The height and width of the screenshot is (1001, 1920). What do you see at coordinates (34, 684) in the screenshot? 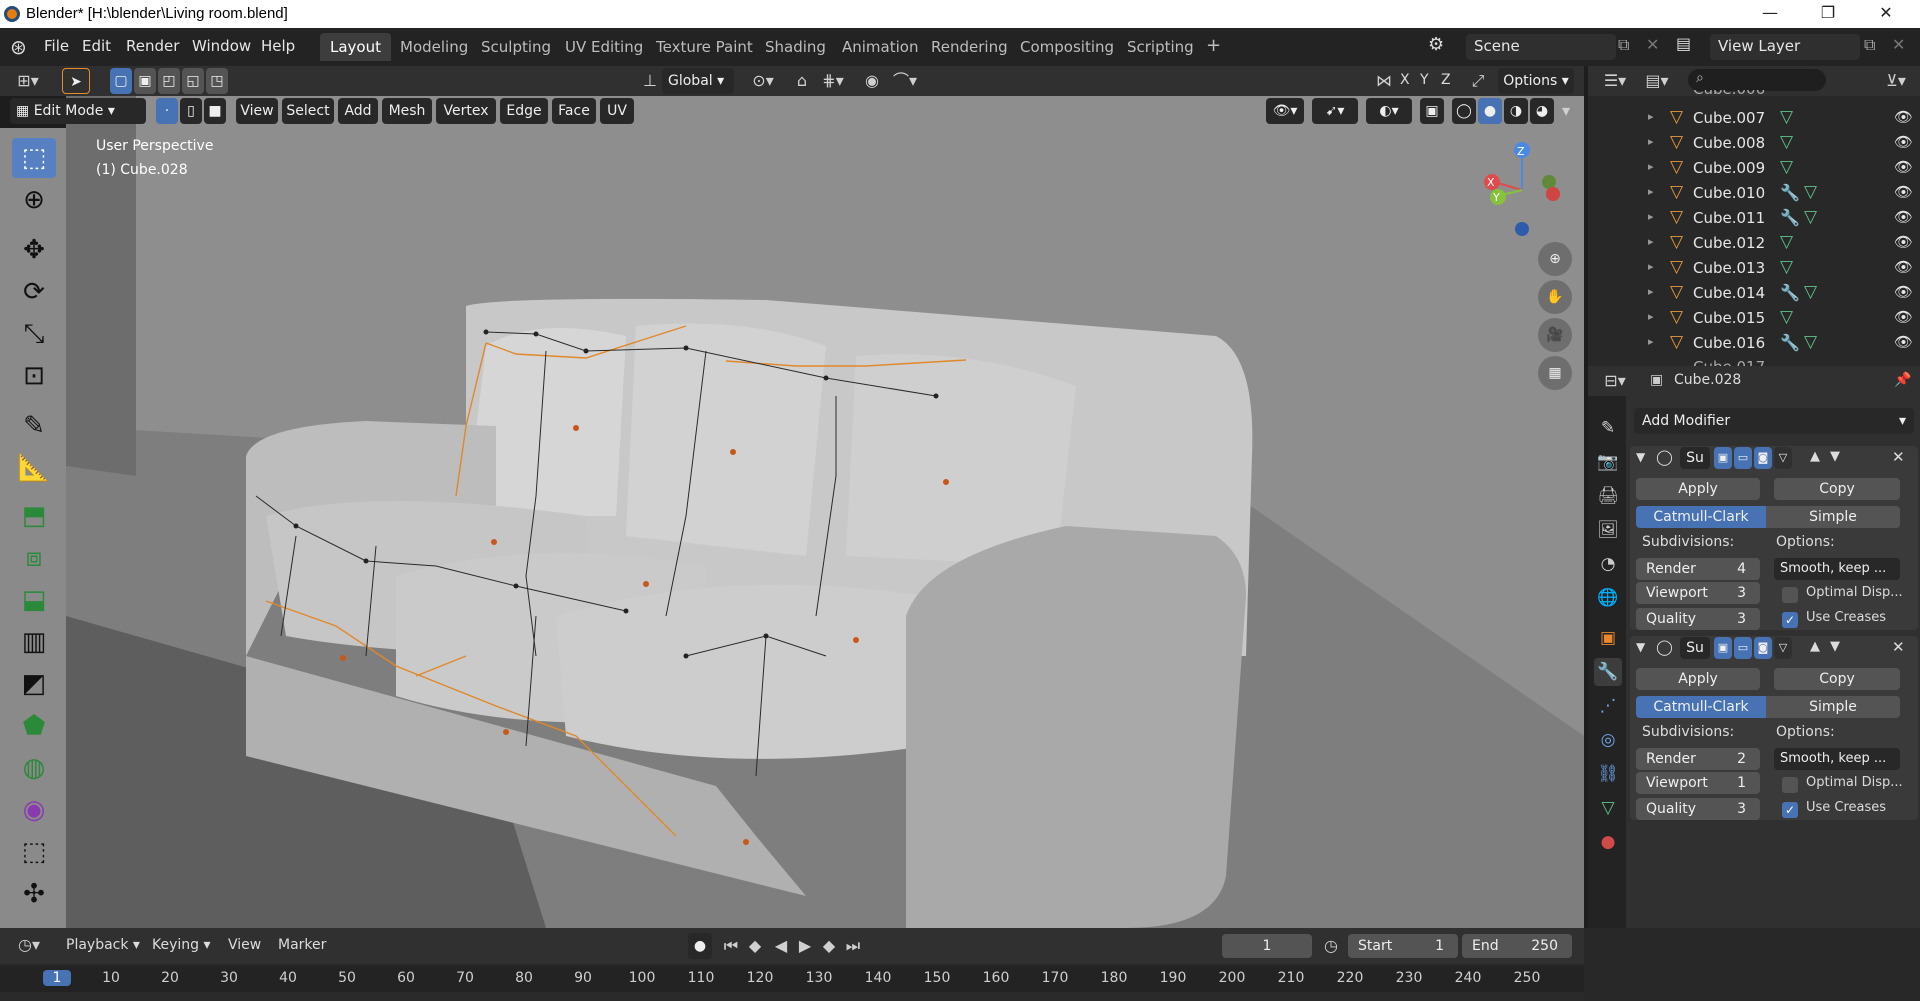
I see `knife-tool-icon: ◩` at bounding box center [34, 684].